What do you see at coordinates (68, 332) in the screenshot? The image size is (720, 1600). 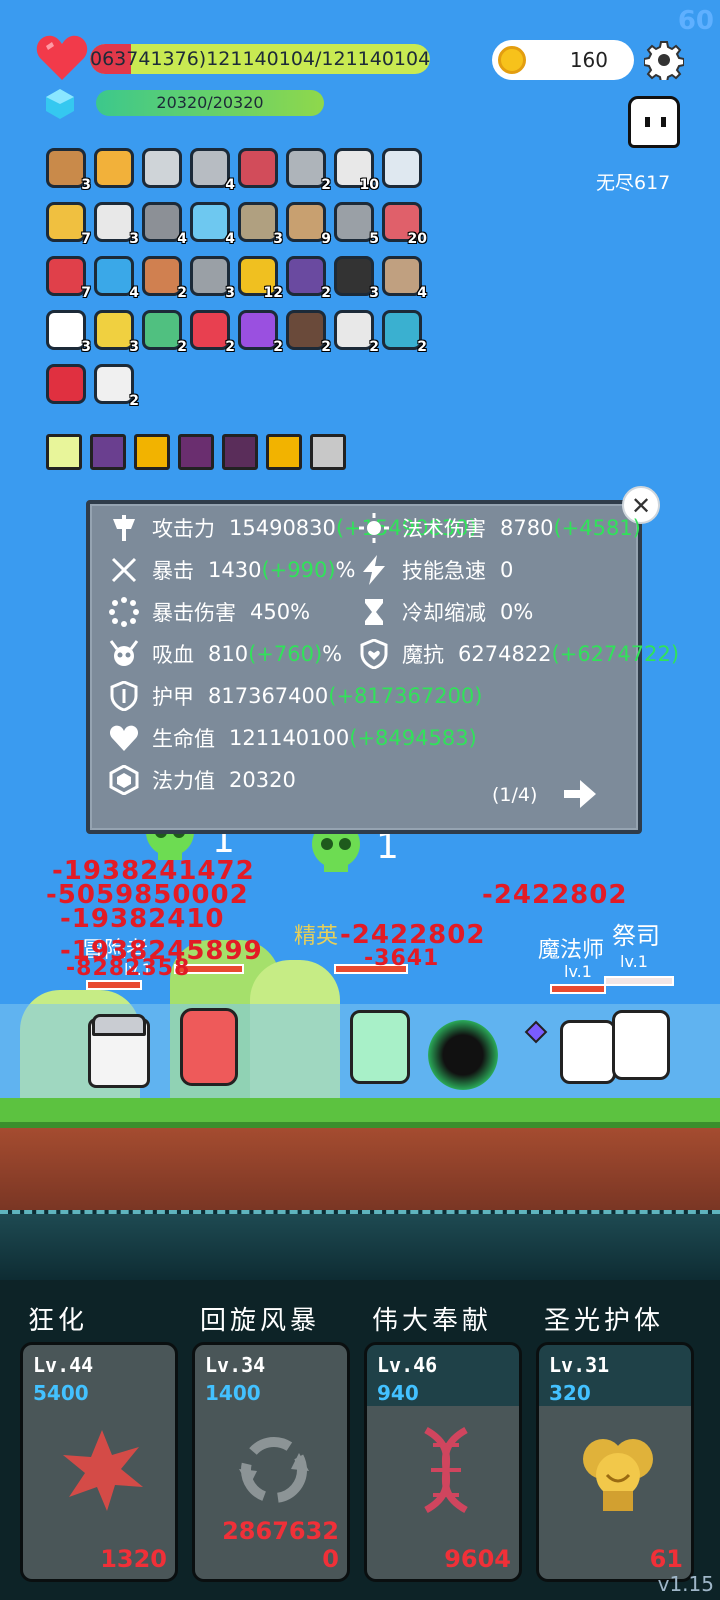 I see `ghost-icon: 3` at bounding box center [68, 332].